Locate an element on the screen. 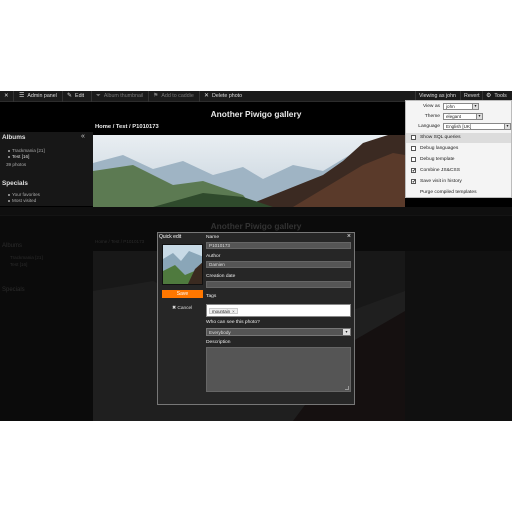 The width and height of the screenshot is (512, 512). menu-icon: ☰ is located at coordinates (22, 96).